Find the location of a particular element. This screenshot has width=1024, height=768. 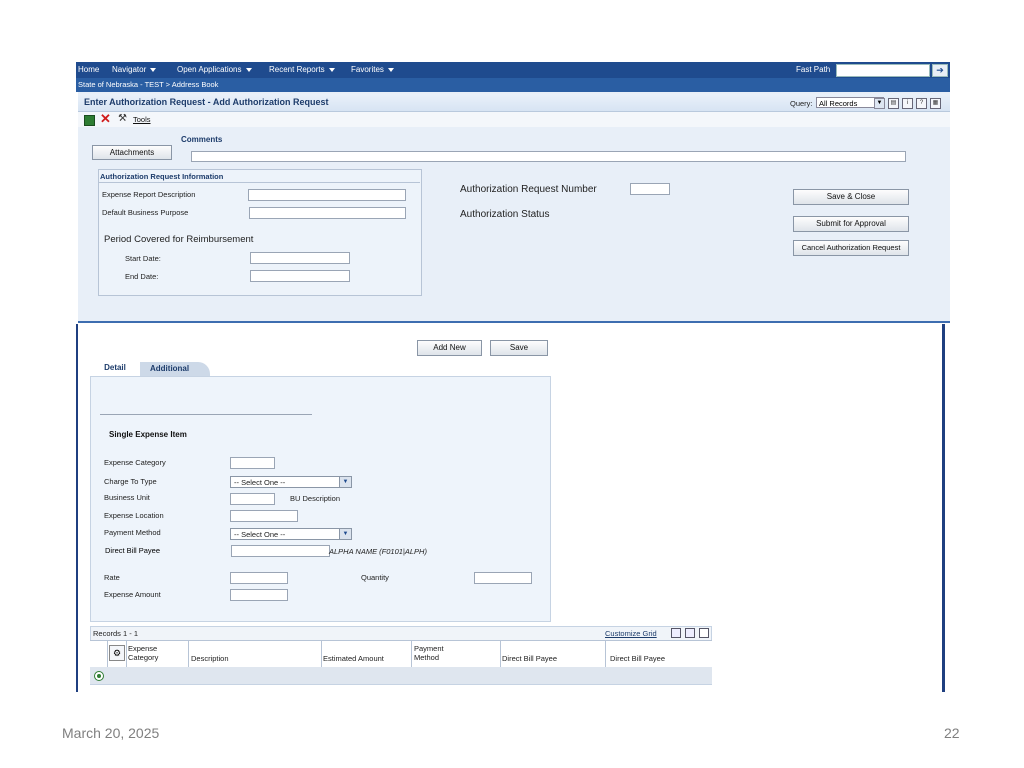

expense-location-input is located at coordinates (264, 516).